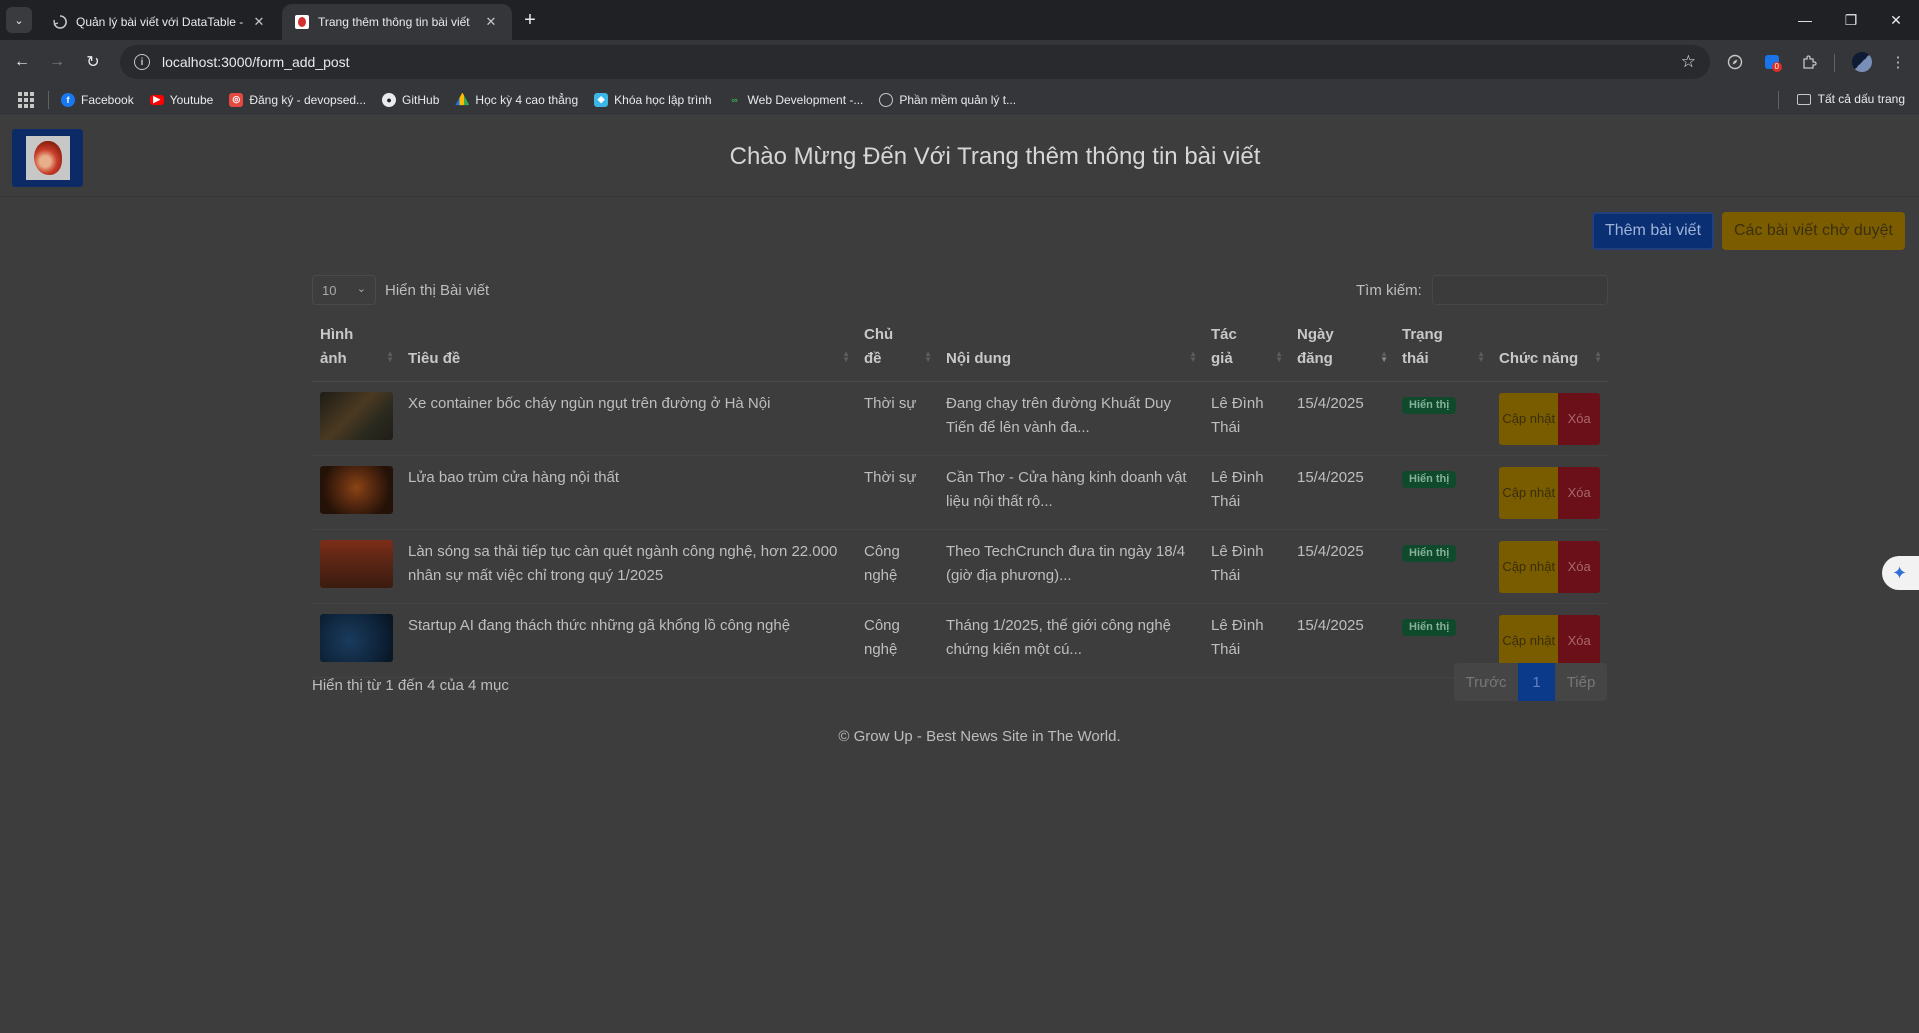 The width and height of the screenshot is (1919, 1033). Describe the element at coordinates (734, 99) in the screenshot. I see `webdev-icon: ∞` at that location.